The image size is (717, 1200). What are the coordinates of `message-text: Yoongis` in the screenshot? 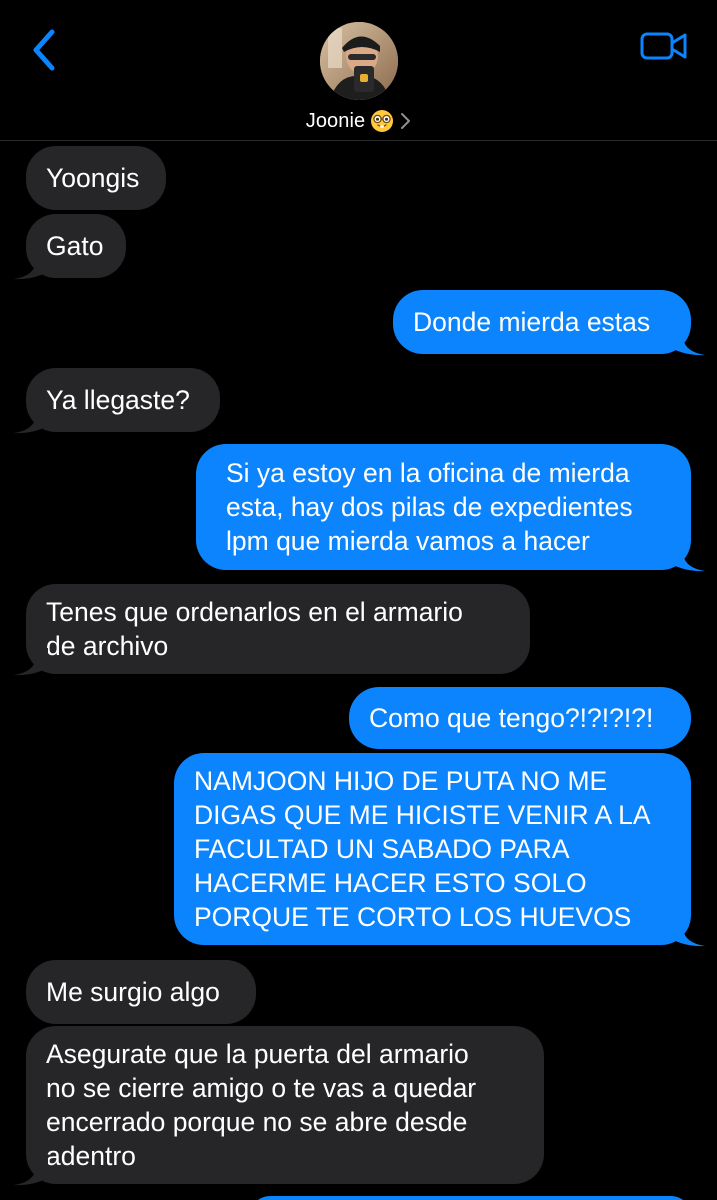 It's located at (93, 178).